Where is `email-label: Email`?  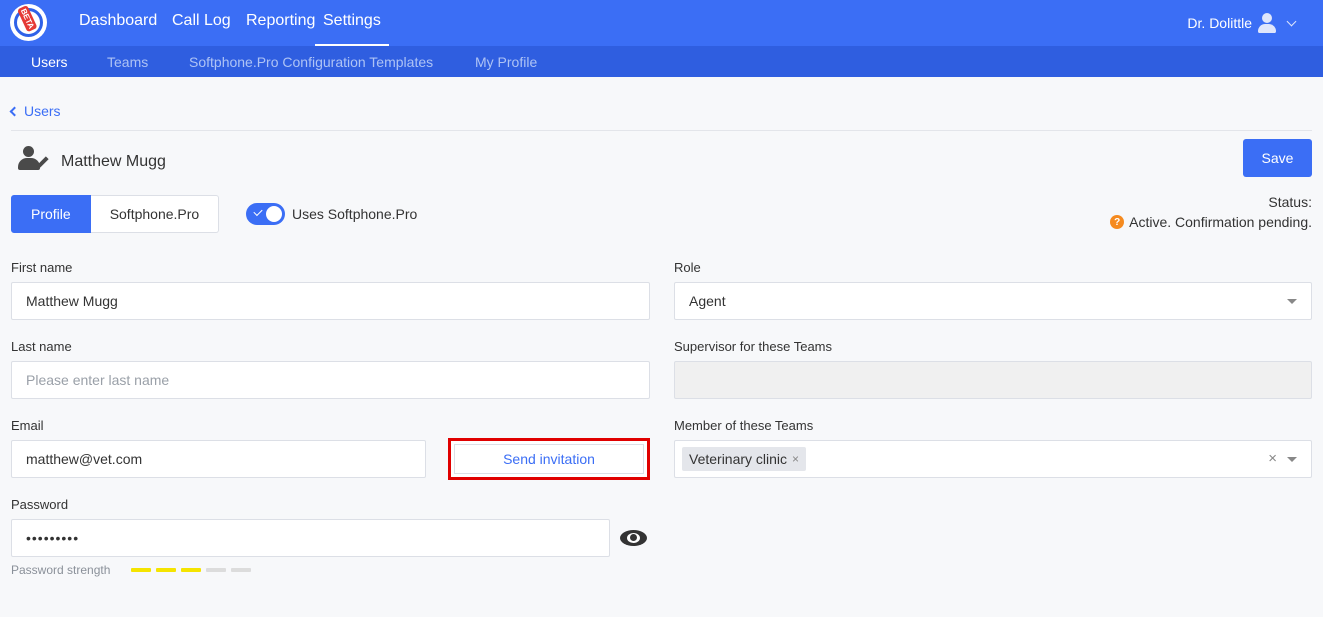
email-label: Email is located at coordinates (27, 425).